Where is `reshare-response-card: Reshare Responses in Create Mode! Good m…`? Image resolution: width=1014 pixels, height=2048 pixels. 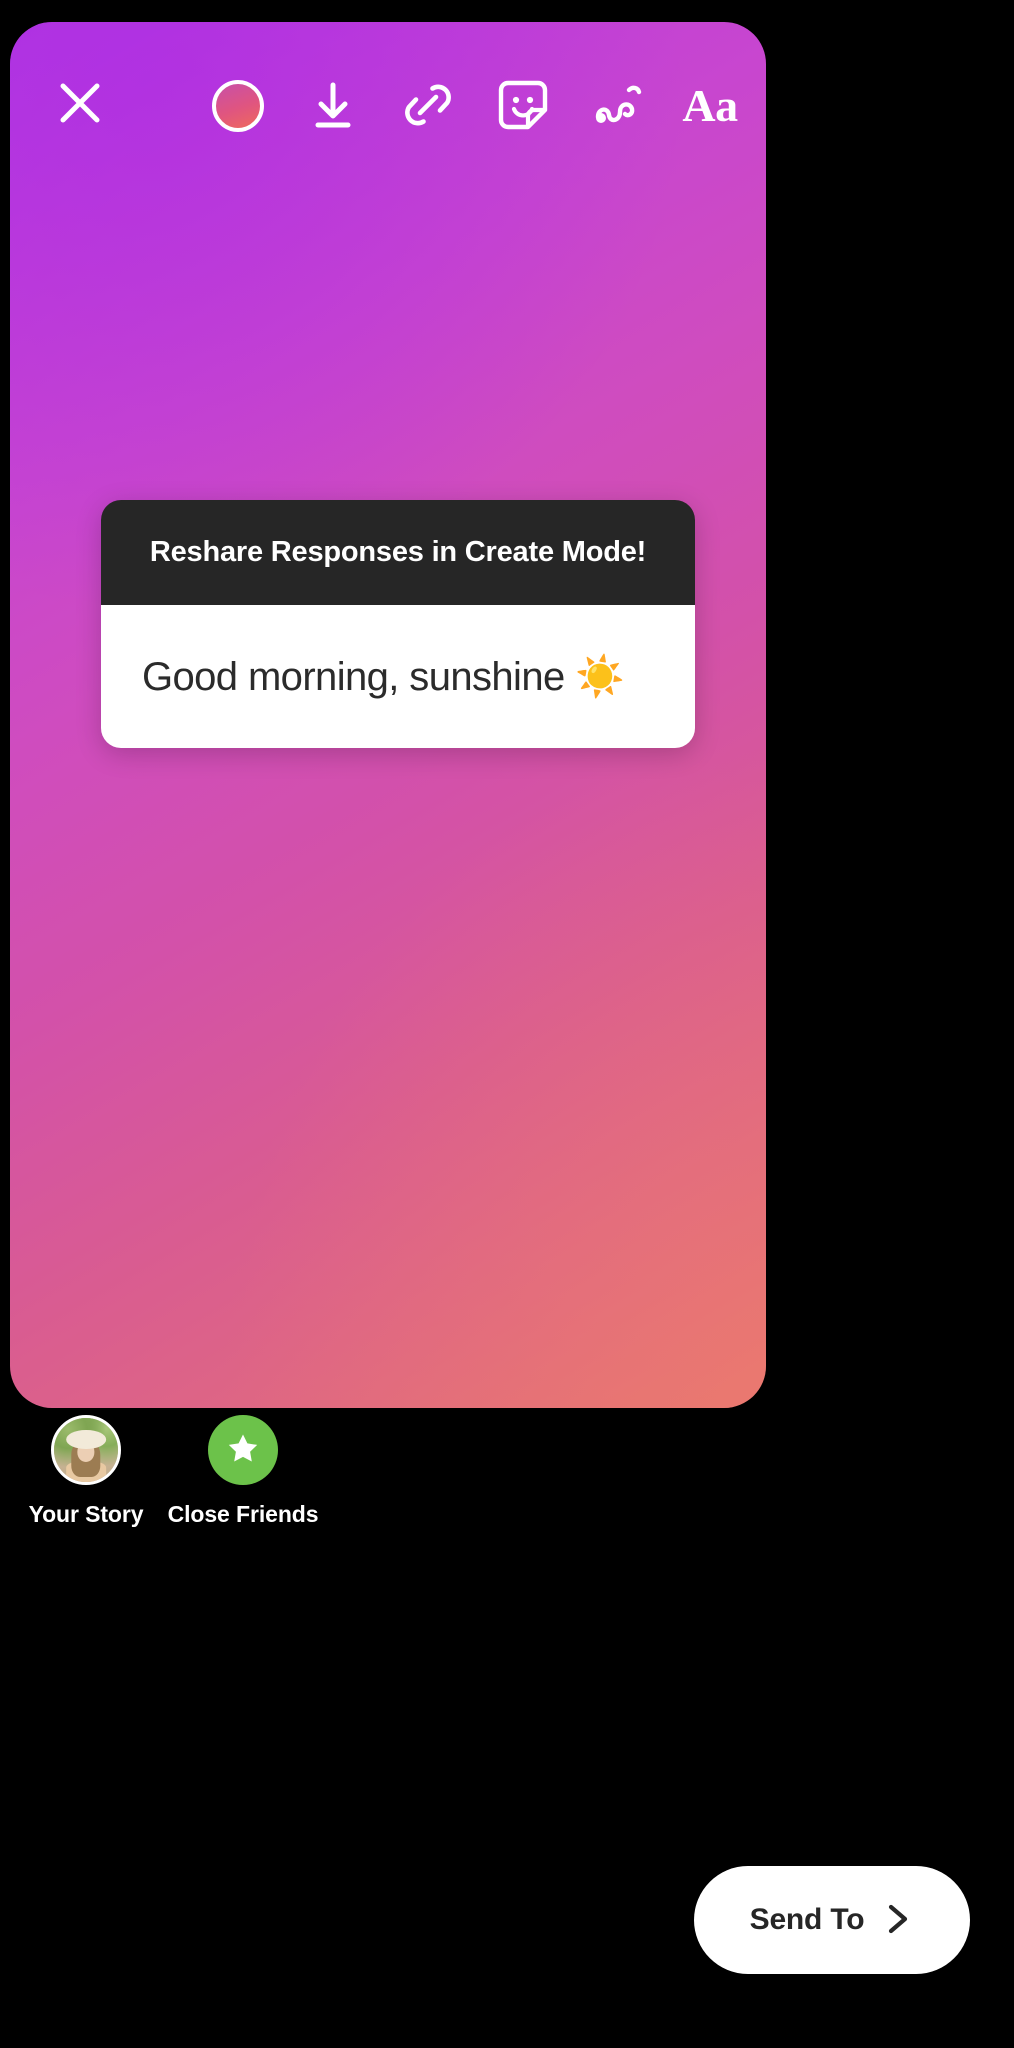 reshare-response-card: Reshare Responses in Create Mode! Good m… is located at coordinates (398, 624).